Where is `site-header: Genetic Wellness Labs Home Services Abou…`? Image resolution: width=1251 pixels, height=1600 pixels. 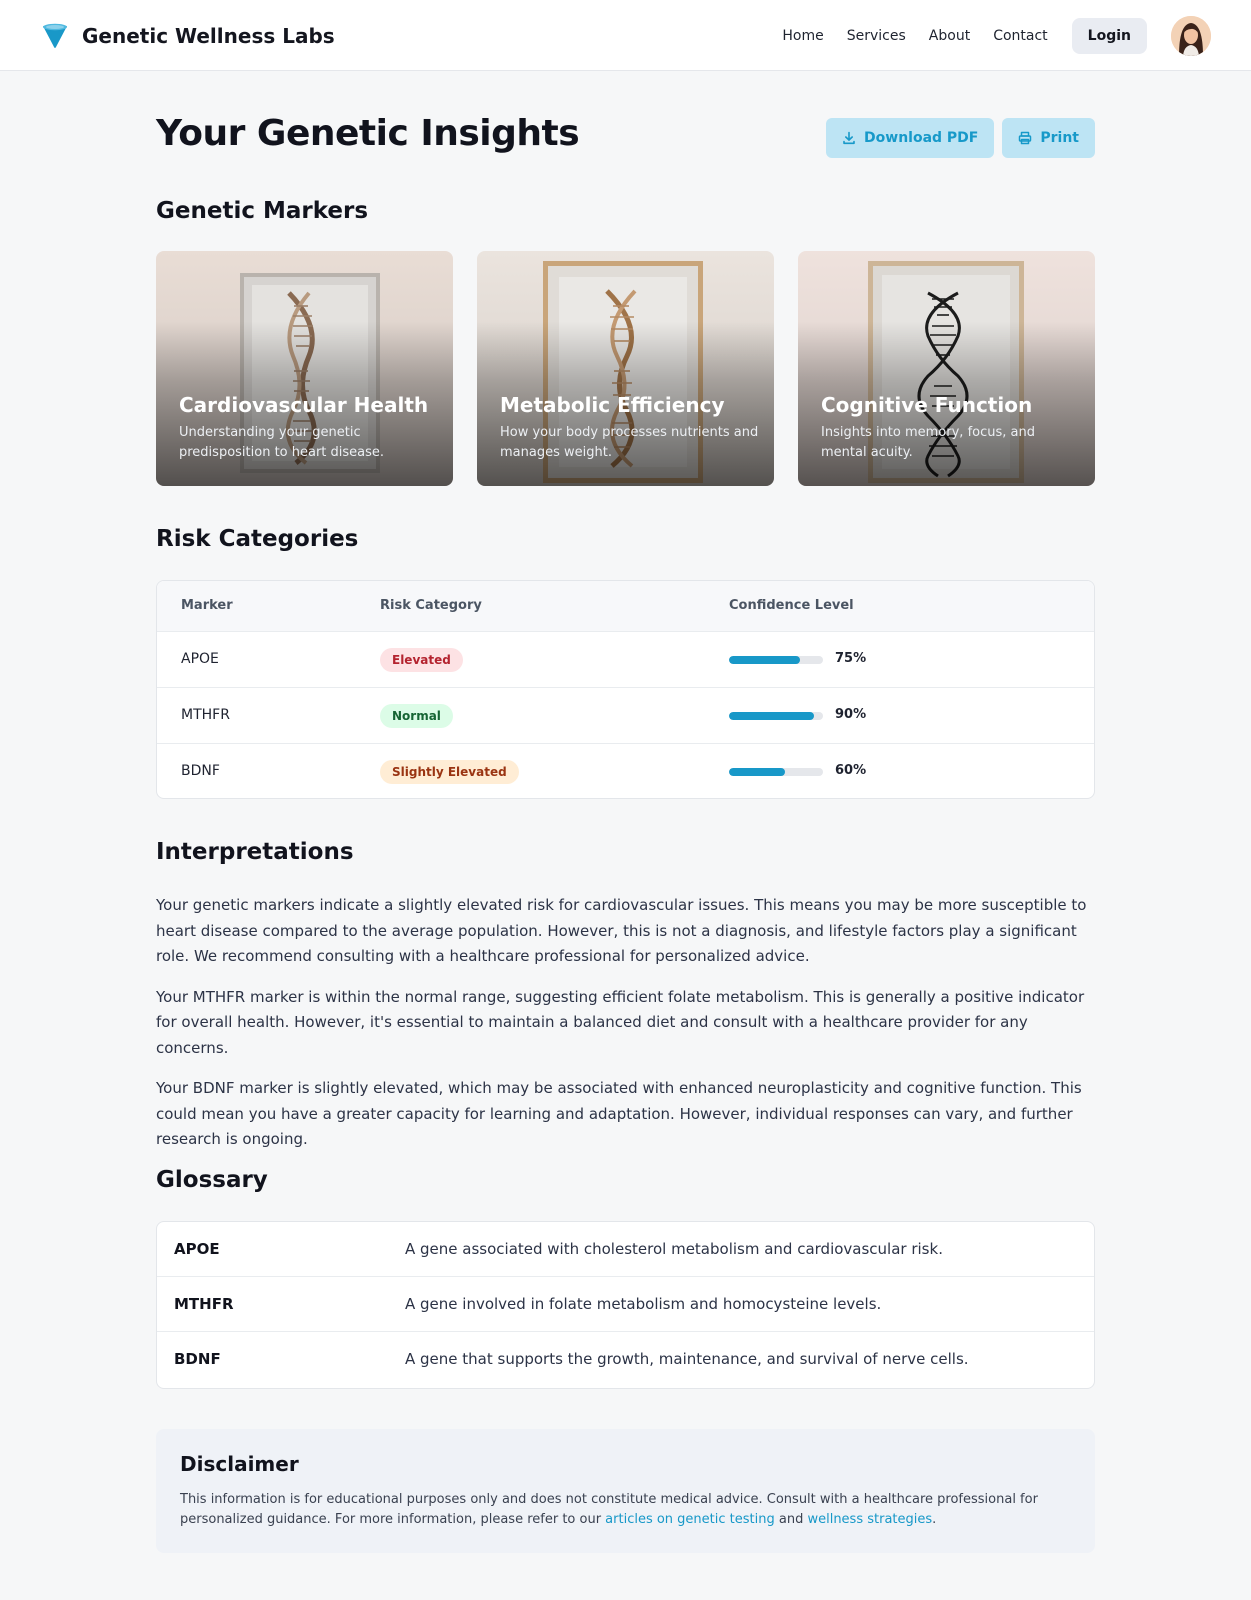
site-header: Genetic Wellness Labs Home Services Abou… is located at coordinates (625, 35).